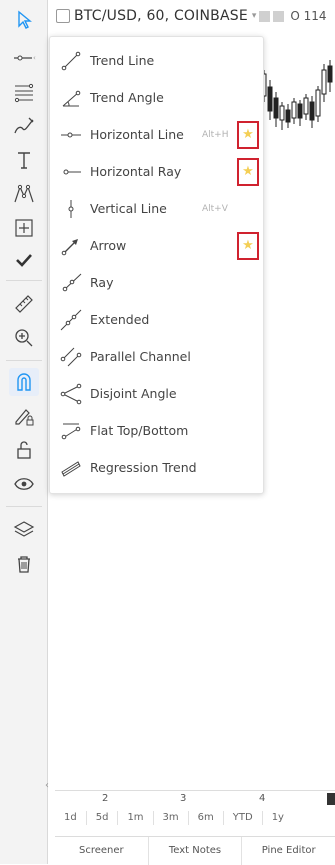  I want to click on horizontal-line-icon, so click(71, 135).